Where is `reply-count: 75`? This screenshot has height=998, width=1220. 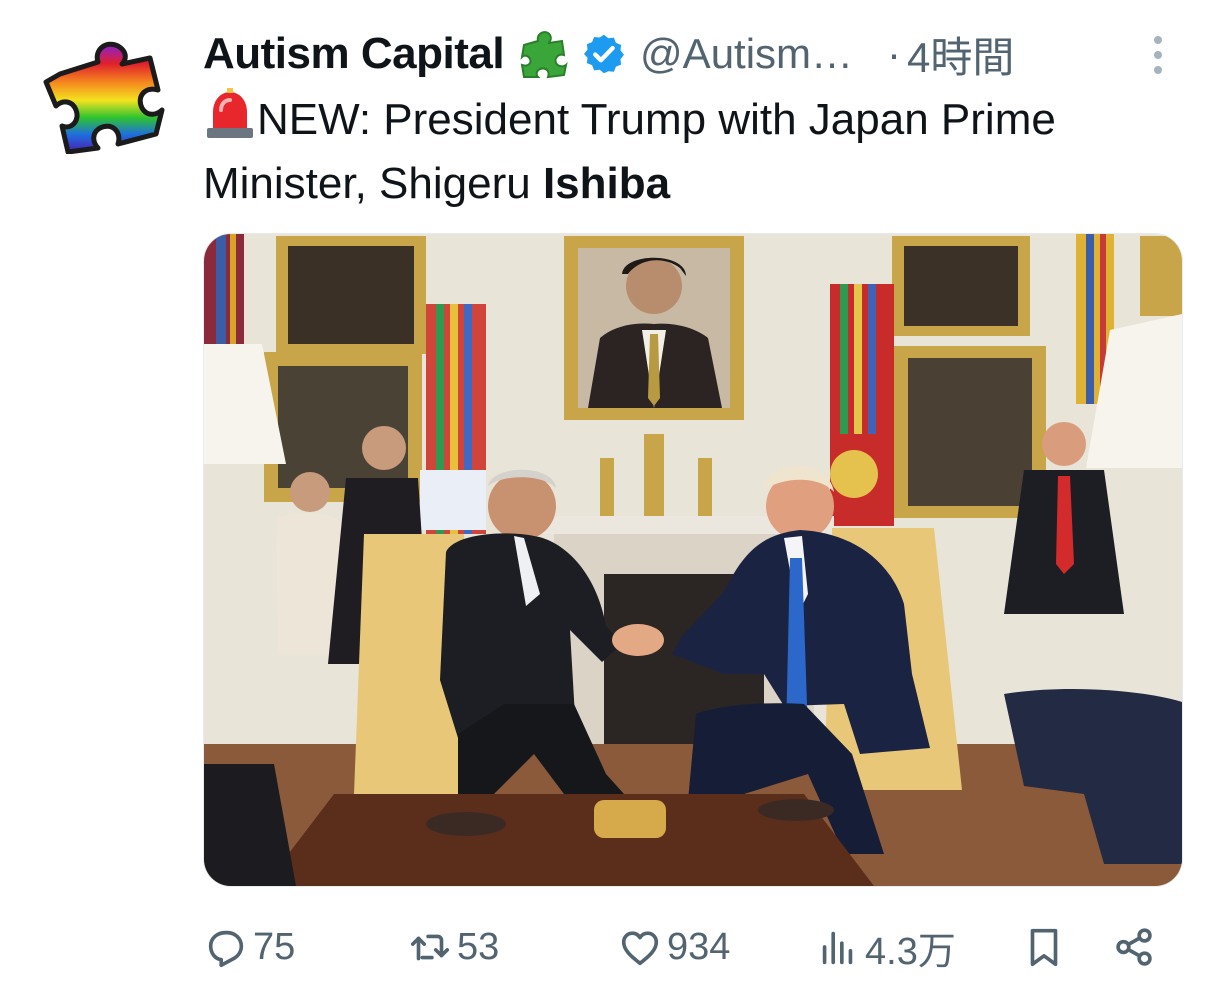 reply-count: 75 is located at coordinates (274, 946).